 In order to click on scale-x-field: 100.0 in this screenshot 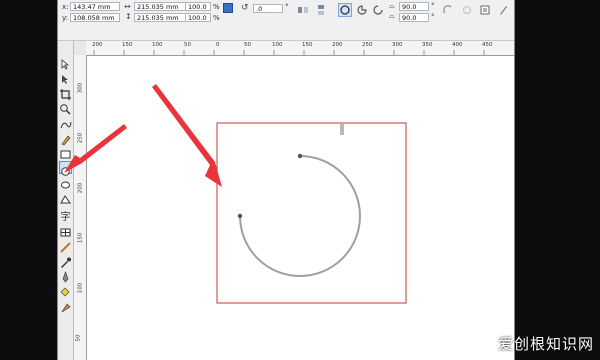, I will do `click(198, 6)`.